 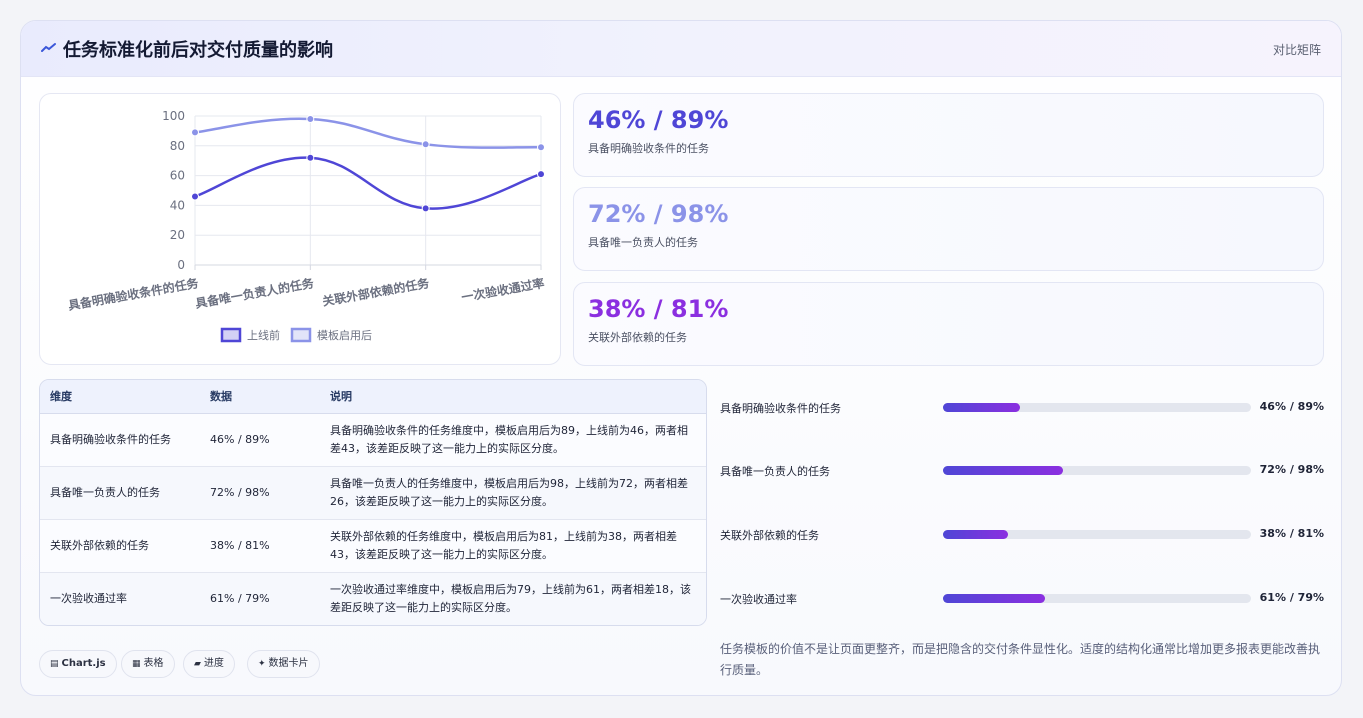 I want to click on y-tick-label: 0, so click(x=181, y=265).